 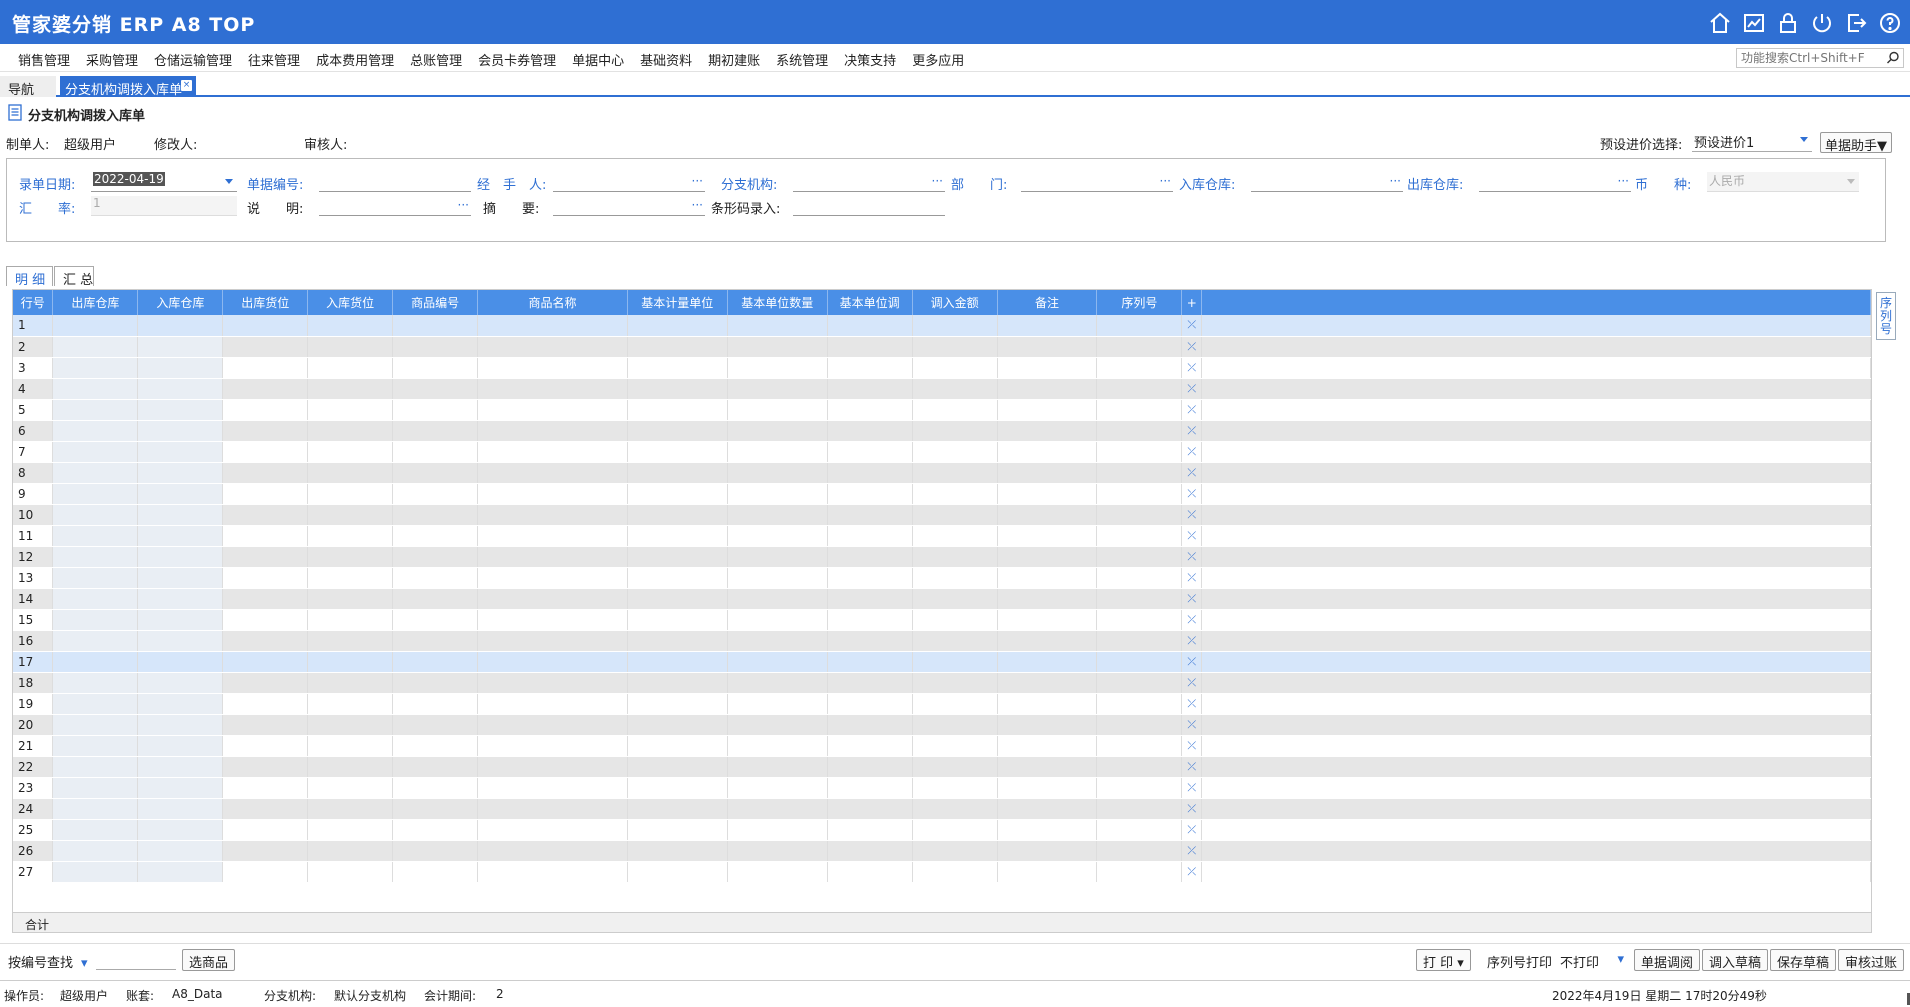 What do you see at coordinates (629, 182) in the screenshot?
I see `handler-field: ···` at bounding box center [629, 182].